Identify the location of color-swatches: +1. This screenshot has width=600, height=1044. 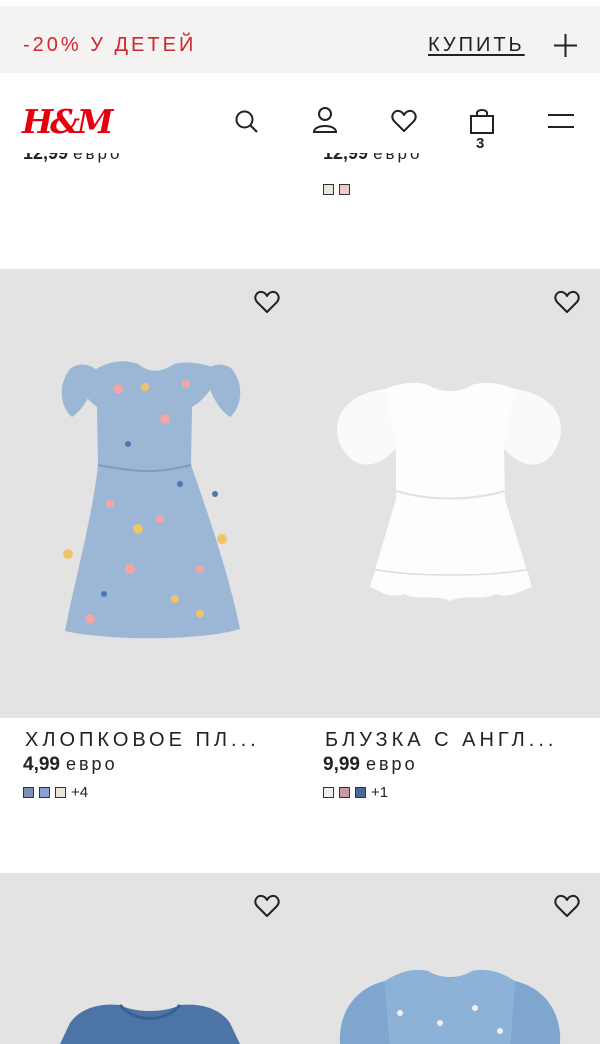
(355, 792).